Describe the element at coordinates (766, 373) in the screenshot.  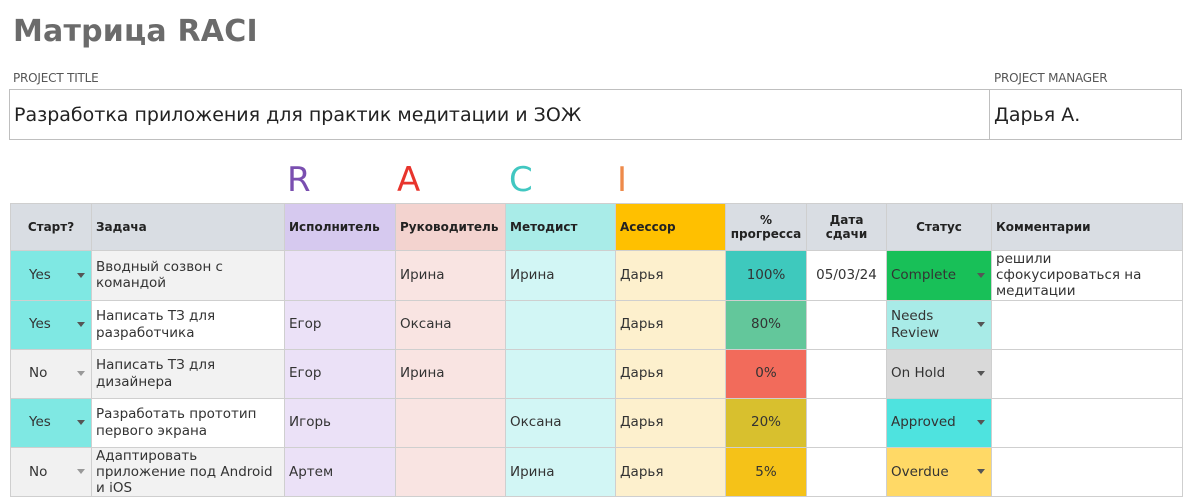
I see `progress-cell: 0%` at that location.